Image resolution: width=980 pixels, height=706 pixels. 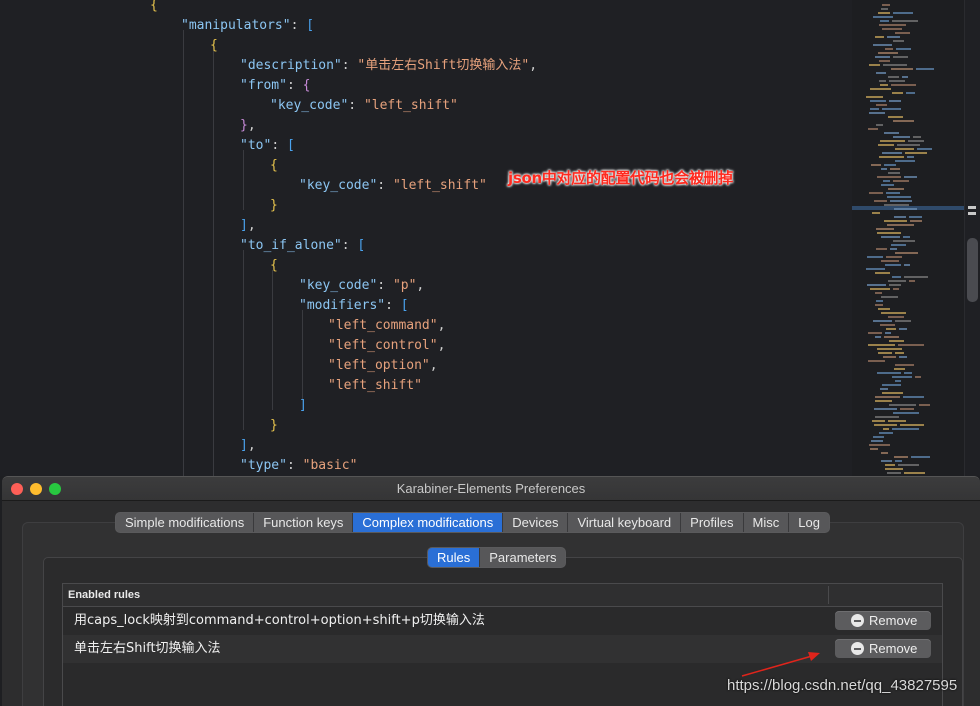 I want to click on code-line: "key_code": "p",, so click(x=361, y=286).